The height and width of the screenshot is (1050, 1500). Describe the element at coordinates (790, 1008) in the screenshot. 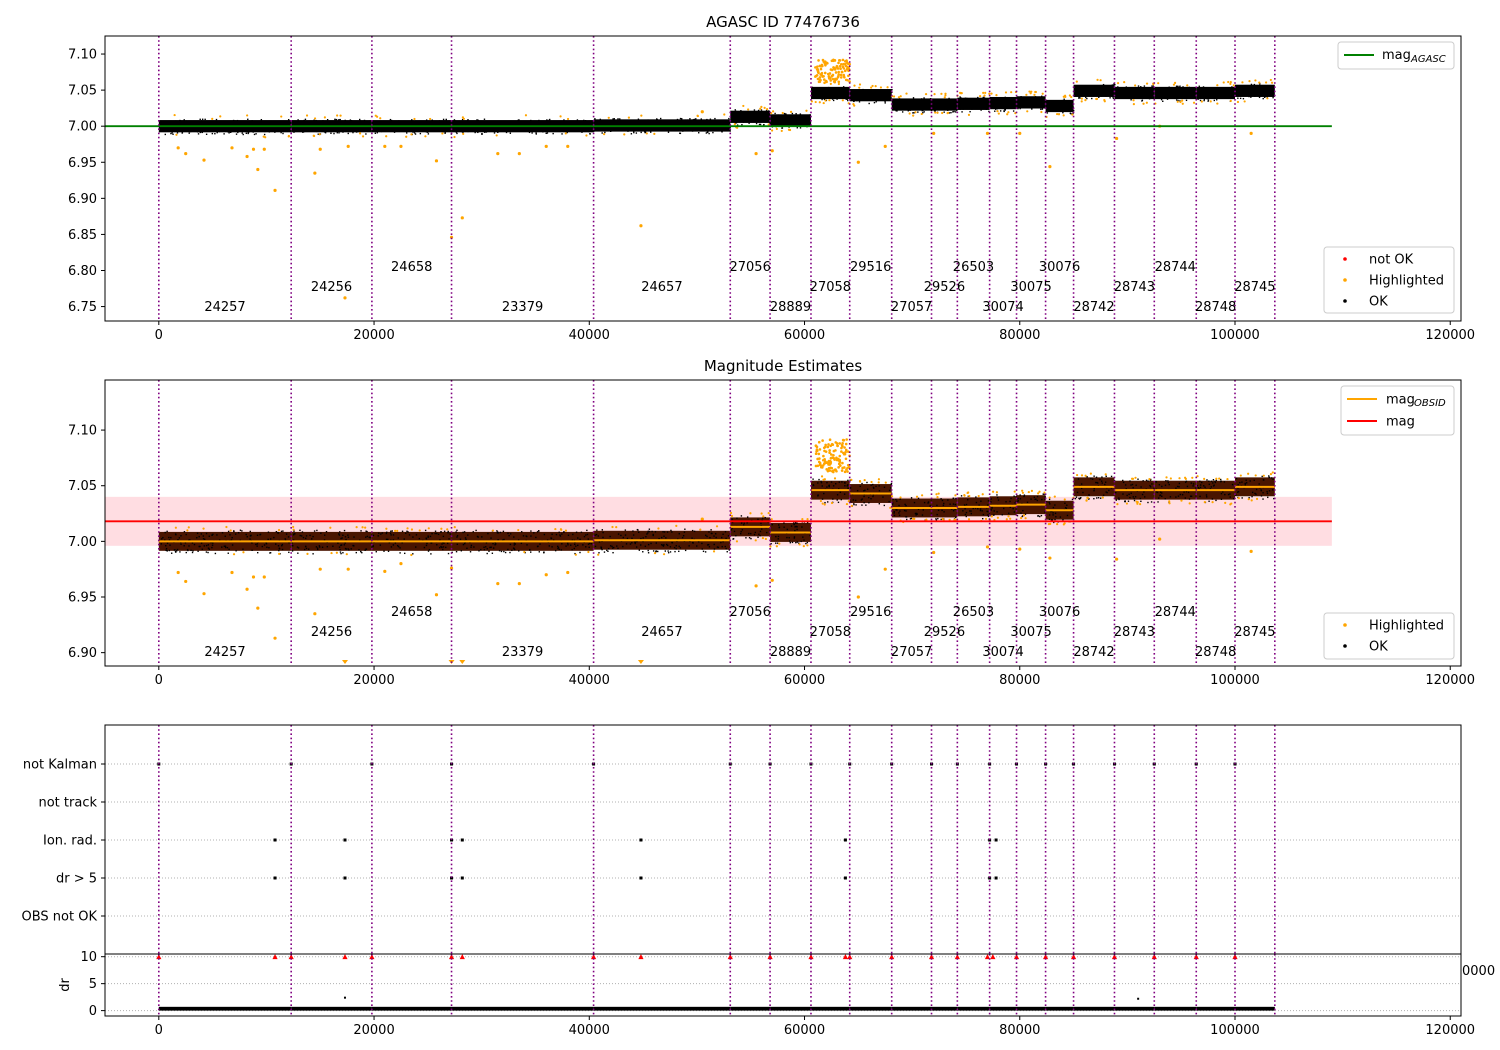

I see `dr-point-band` at that location.